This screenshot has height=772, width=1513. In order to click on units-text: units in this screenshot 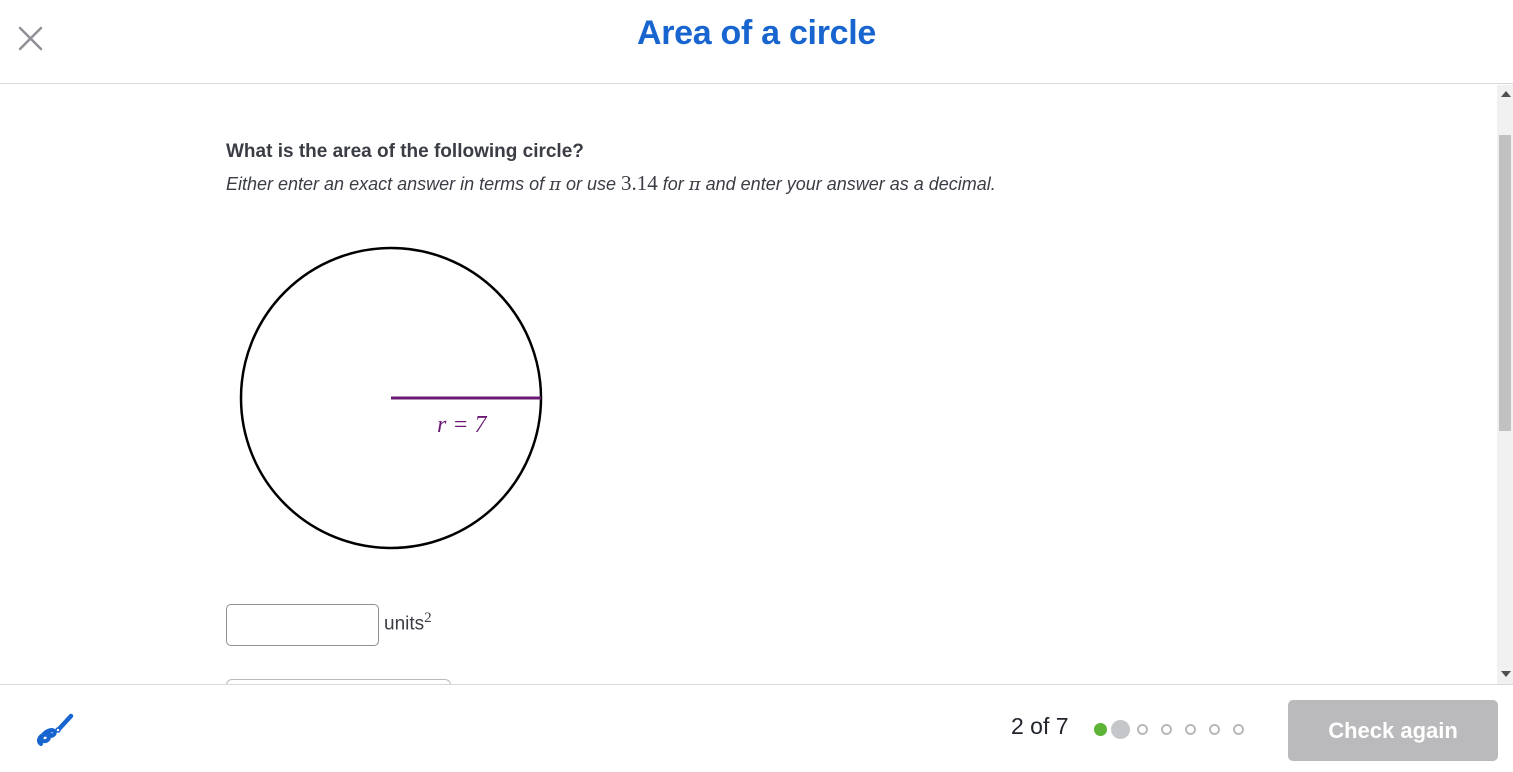, I will do `click(404, 624)`.